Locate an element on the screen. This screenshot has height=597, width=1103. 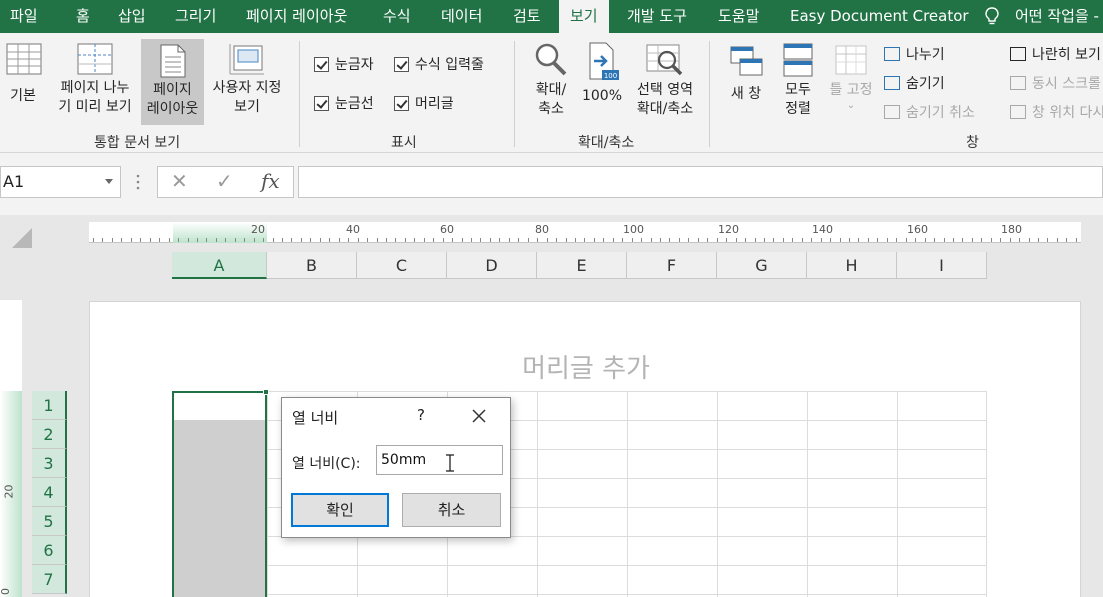
view-side-by-side-button: 나란히 보기 is located at coordinates (1055, 54).